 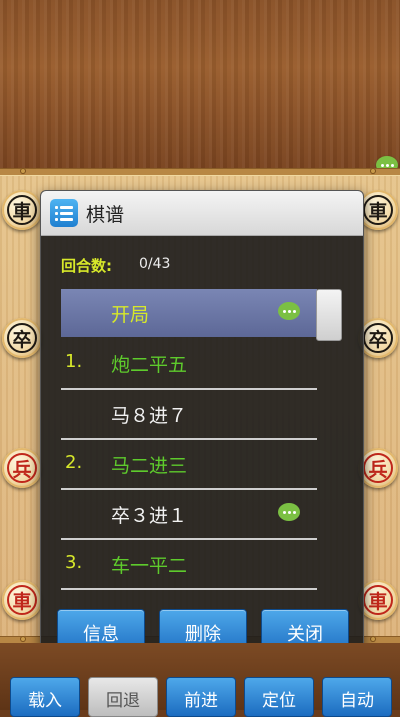 What do you see at coordinates (189, 589) in the screenshot?
I see `row-divider` at bounding box center [189, 589].